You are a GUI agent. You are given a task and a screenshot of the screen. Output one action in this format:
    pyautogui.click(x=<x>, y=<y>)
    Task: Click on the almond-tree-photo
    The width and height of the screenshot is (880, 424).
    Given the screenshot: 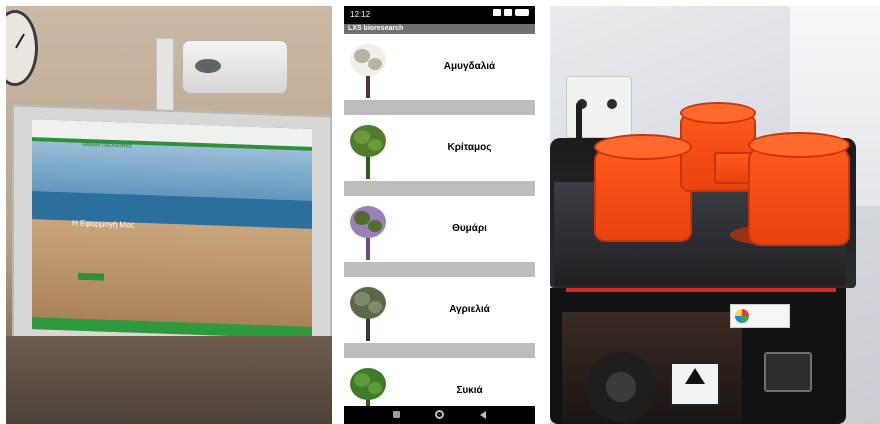 What is the action you would take?
    pyautogui.click(x=368, y=68)
    